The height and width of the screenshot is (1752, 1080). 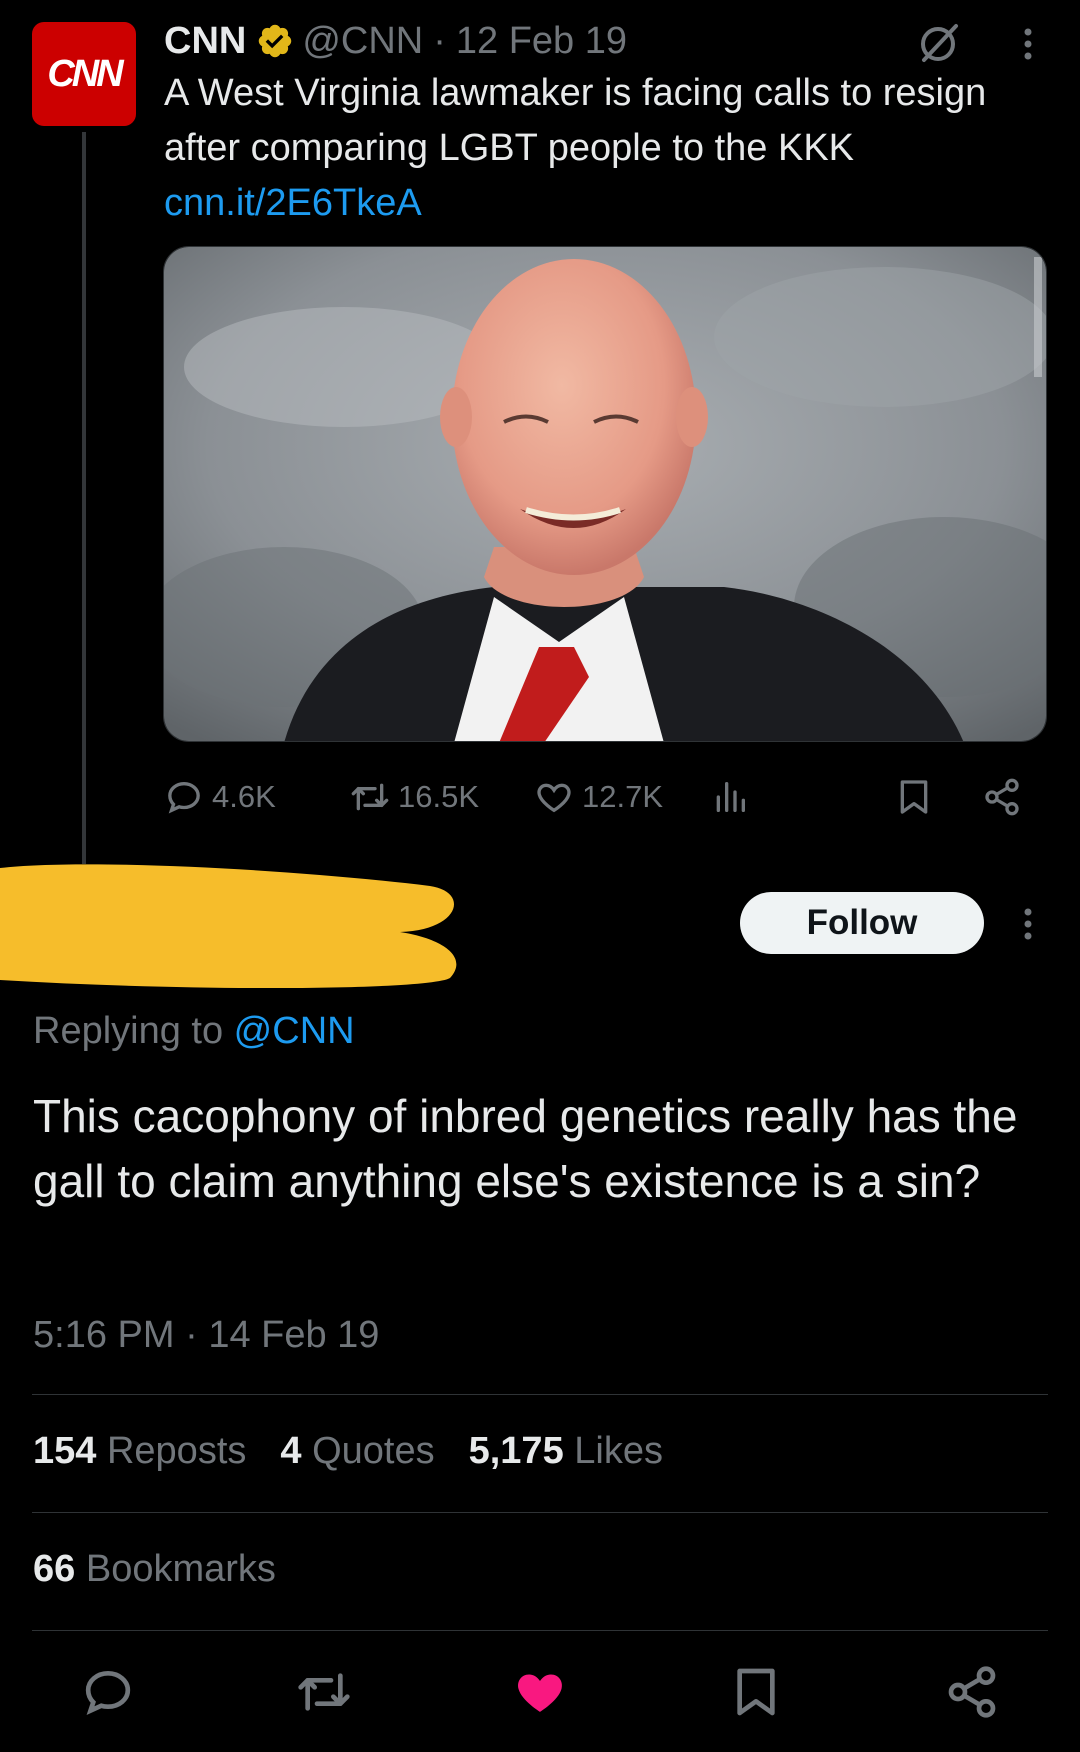 What do you see at coordinates (291, 1451) in the screenshot?
I see `quotes-count: 4` at bounding box center [291, 1451].